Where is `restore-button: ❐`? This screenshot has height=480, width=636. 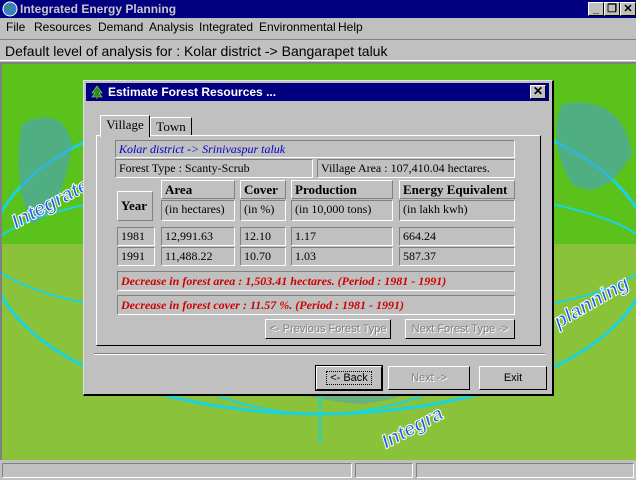
restore-button: ❐ is located at coordinates (612, 9).